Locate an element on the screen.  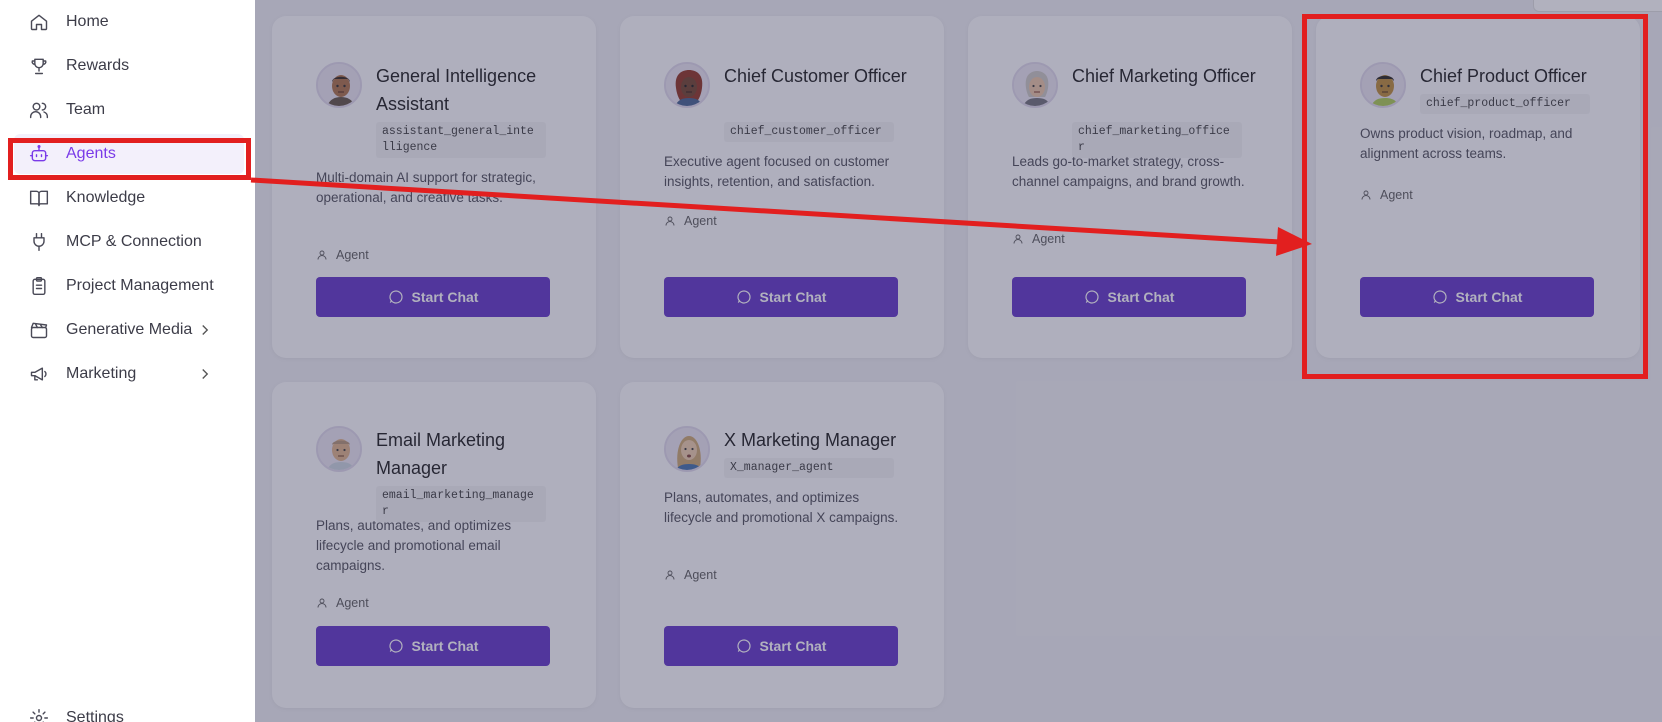
agent-title: Chief Product Officer is located at coordinates (1503, 76).